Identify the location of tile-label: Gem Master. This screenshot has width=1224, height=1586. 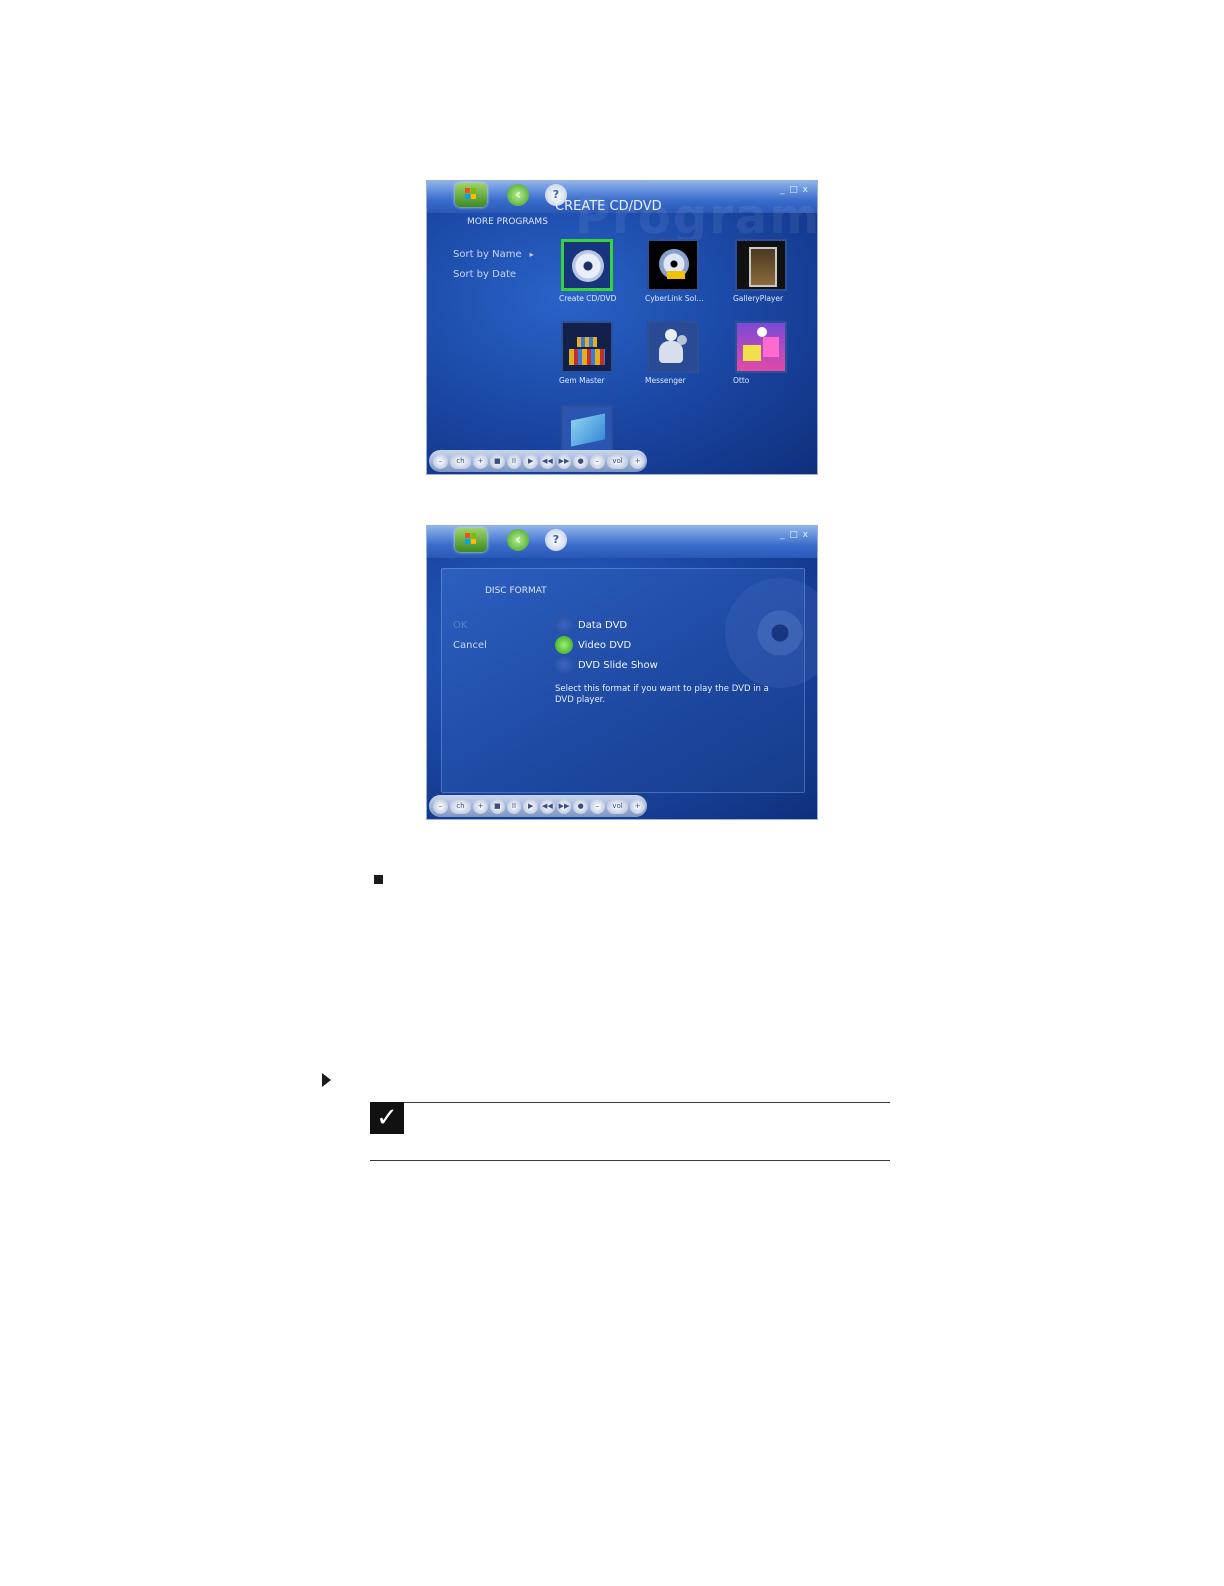
(582, 380).